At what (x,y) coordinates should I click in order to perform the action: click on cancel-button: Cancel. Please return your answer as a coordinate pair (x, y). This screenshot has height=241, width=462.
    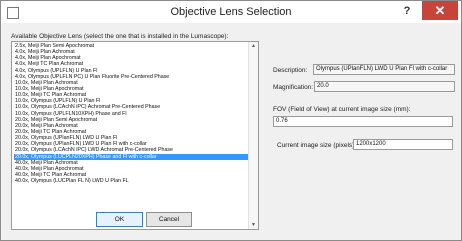
    Looking at the image, I should click on (169, 219).